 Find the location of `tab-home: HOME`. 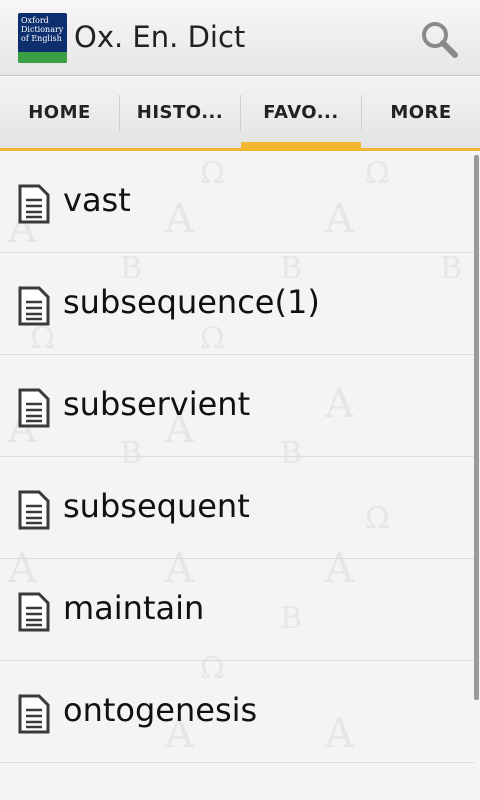

tab-home: HOME is located at coordinates (59, 112).